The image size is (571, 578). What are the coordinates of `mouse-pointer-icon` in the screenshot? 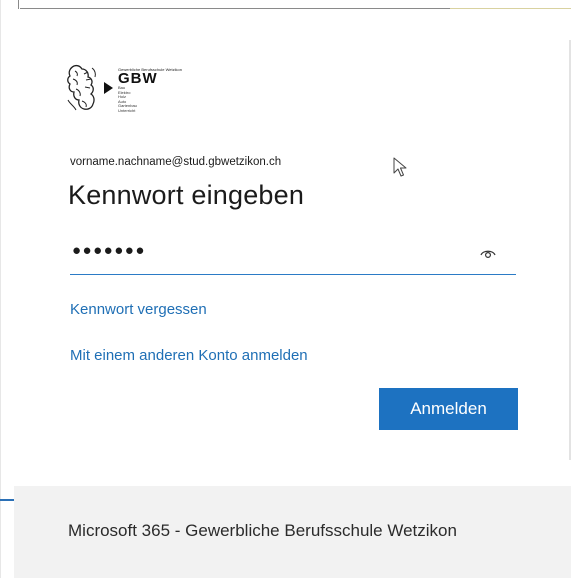 It's located at (400, 167).